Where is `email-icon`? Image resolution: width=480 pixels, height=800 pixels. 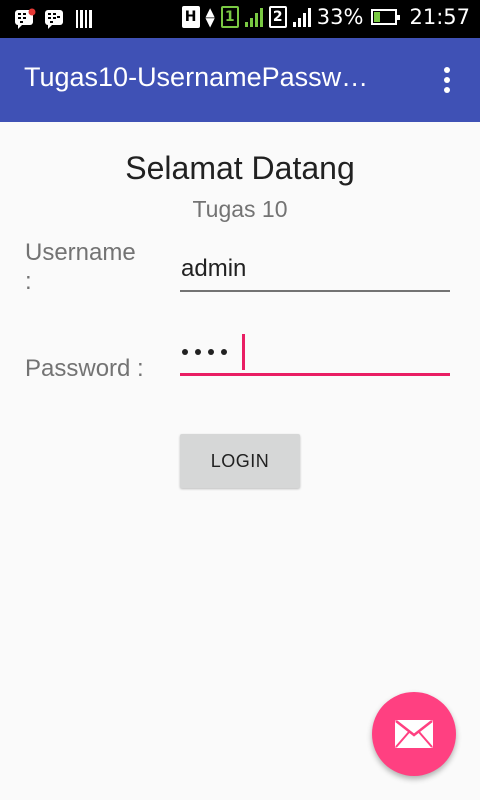
email-icon is located at coordinates (414, 734).